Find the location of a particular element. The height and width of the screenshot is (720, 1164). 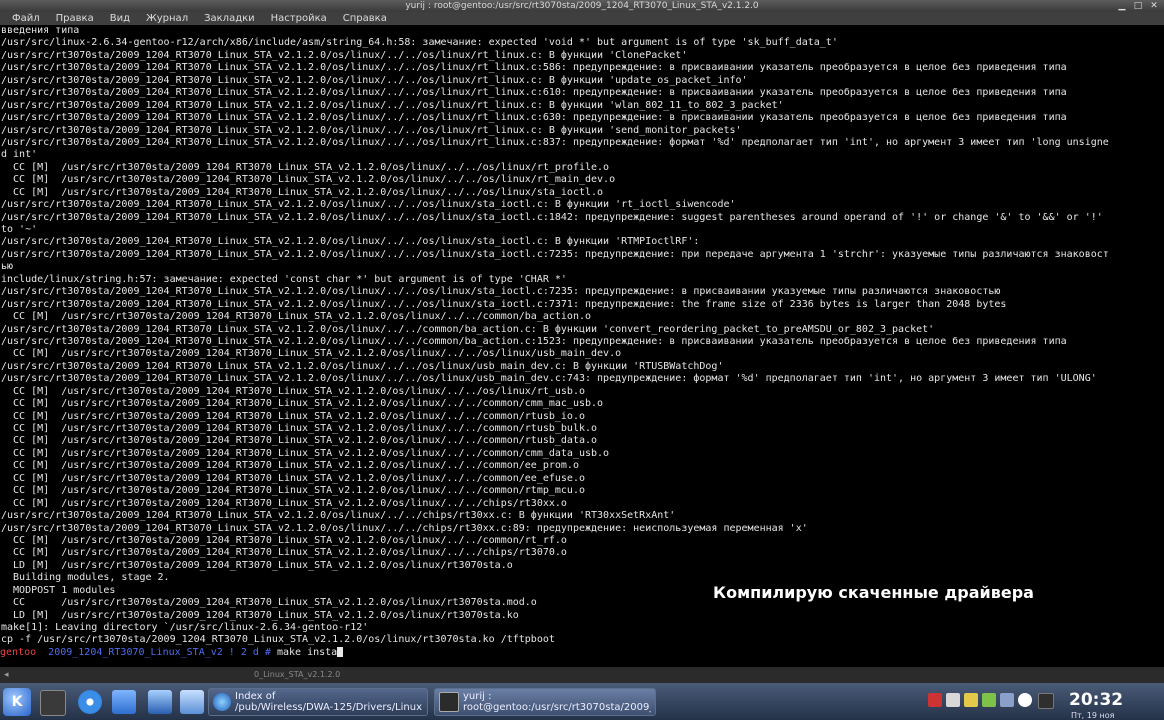

terminal-line: d int' is located at coordinates (19, 155).